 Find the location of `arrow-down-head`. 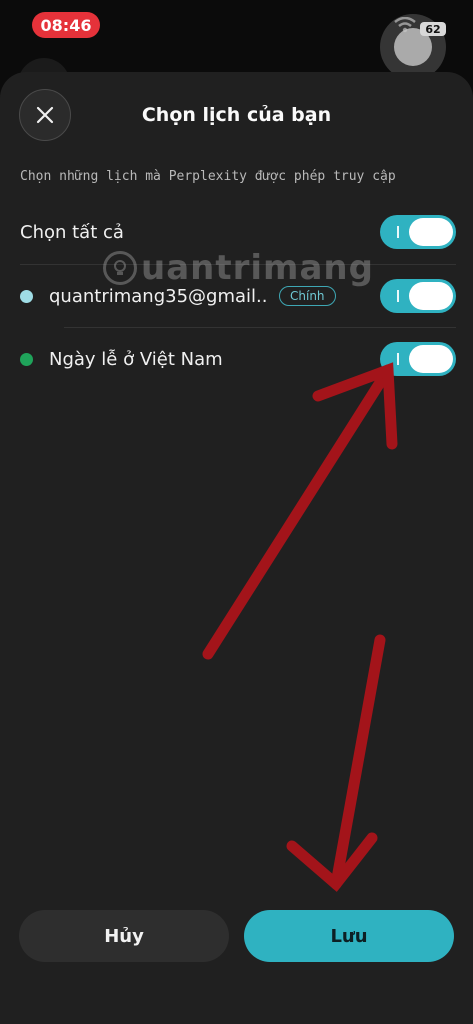

arrow-down-head is located at coordinates (332, 862).